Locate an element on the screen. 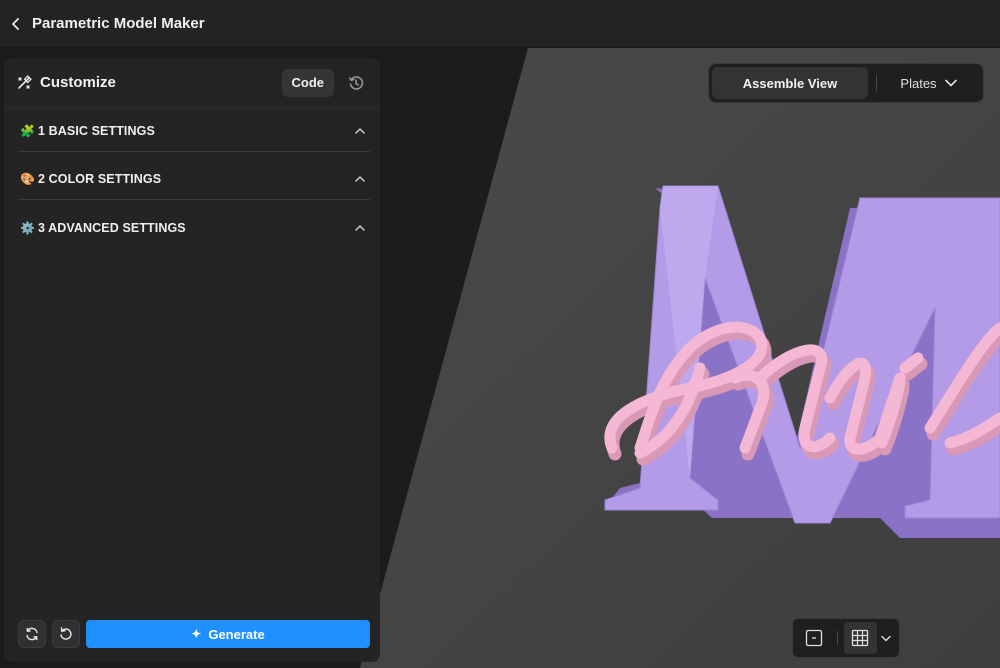 Image resolution: width=1000 pixels, height=668 pixels. undo-icon is located at coordinates (66, 633).